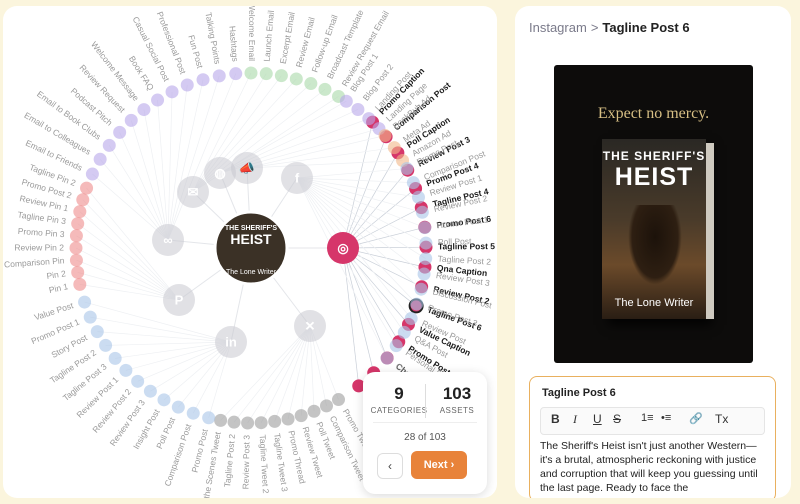 The image size is (800, 504). I want to click on sharing-asset-label: Hashtags, so click(233, 43).